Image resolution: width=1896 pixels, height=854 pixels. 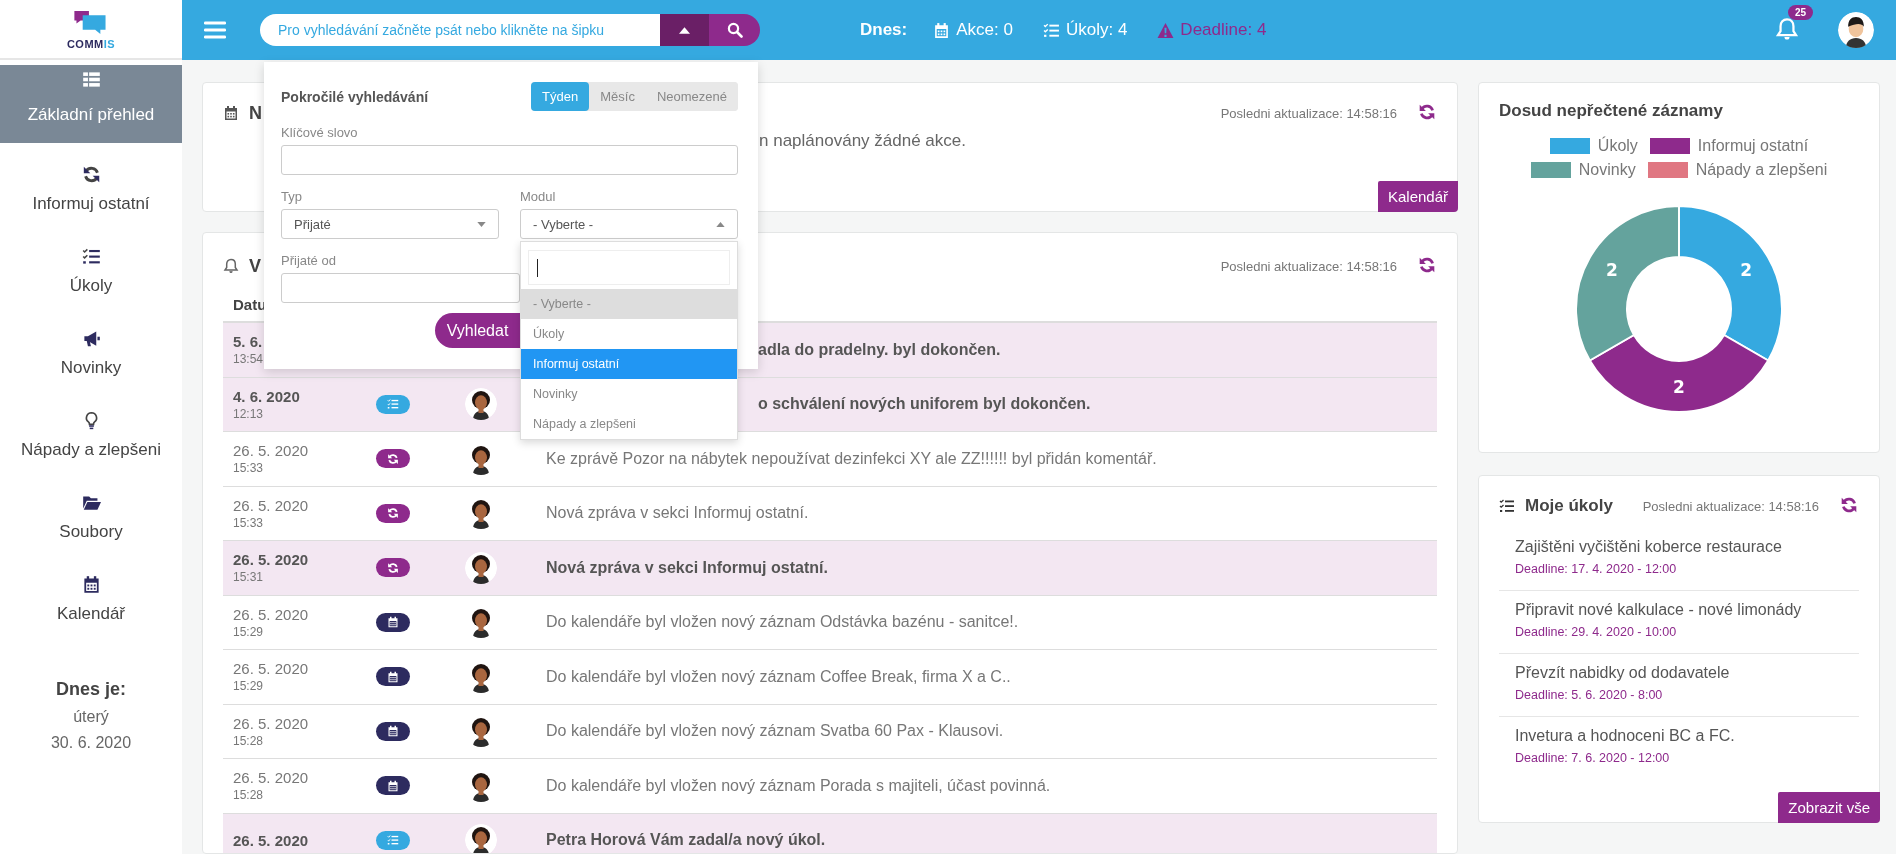 What do you see at coordinates (91, 689) in the screenshot?
I see `today-heading: Dnes je:` at bounding box center [91, 689].